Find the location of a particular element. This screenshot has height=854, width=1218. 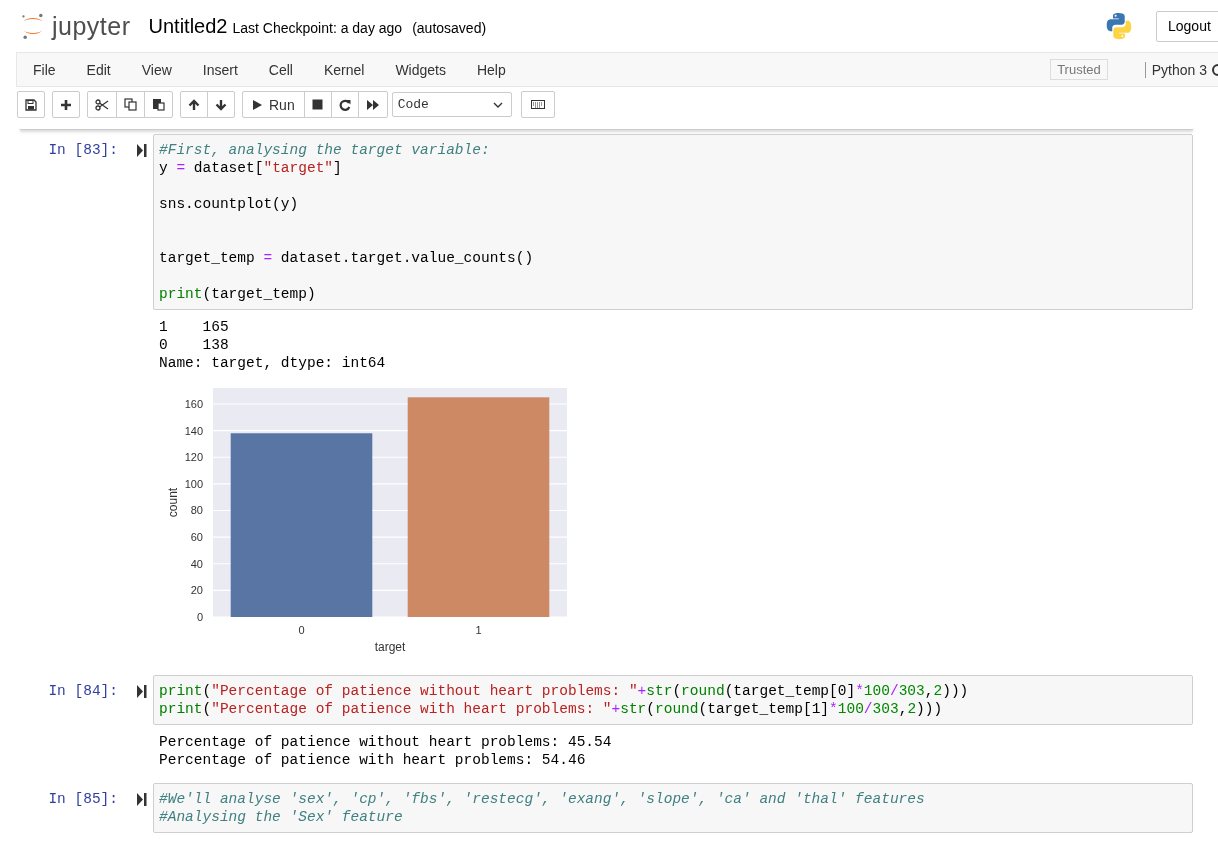

menu-item: Widgets is located at coordinates (421, 69).